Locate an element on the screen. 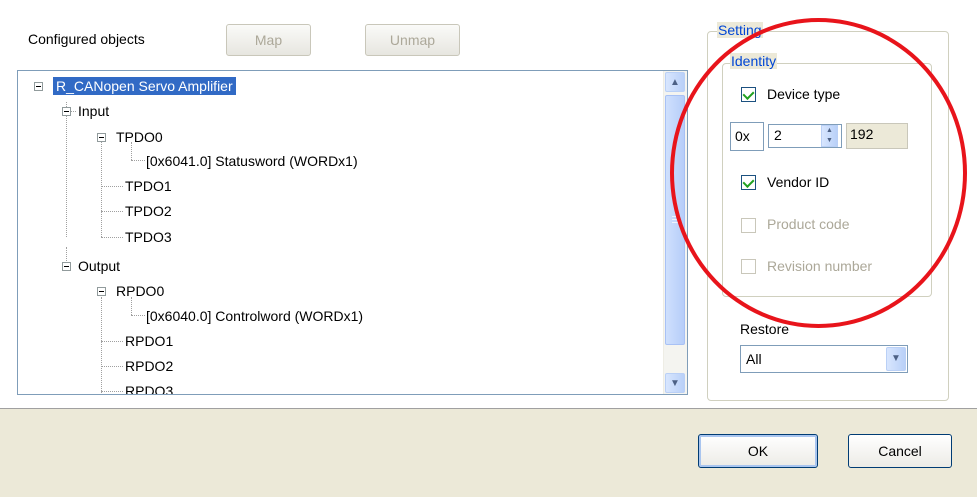 The image size is (977, 497). map-button: Map is located at coordinates (268, 40).